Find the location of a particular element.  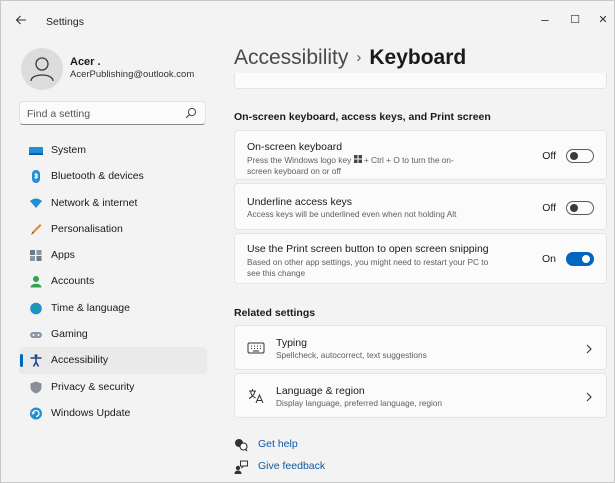

related-title: Typing is located at coordinates (291, 343).